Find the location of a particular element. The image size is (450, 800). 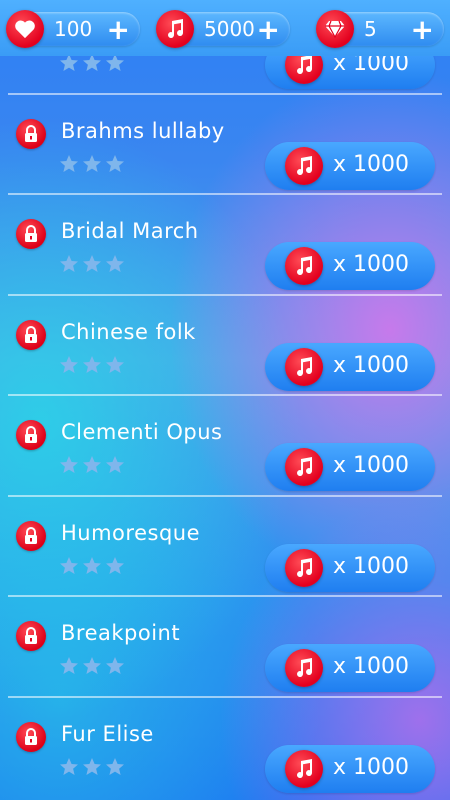

song-title: Clementi Opus is located at coordinates (142, 432).